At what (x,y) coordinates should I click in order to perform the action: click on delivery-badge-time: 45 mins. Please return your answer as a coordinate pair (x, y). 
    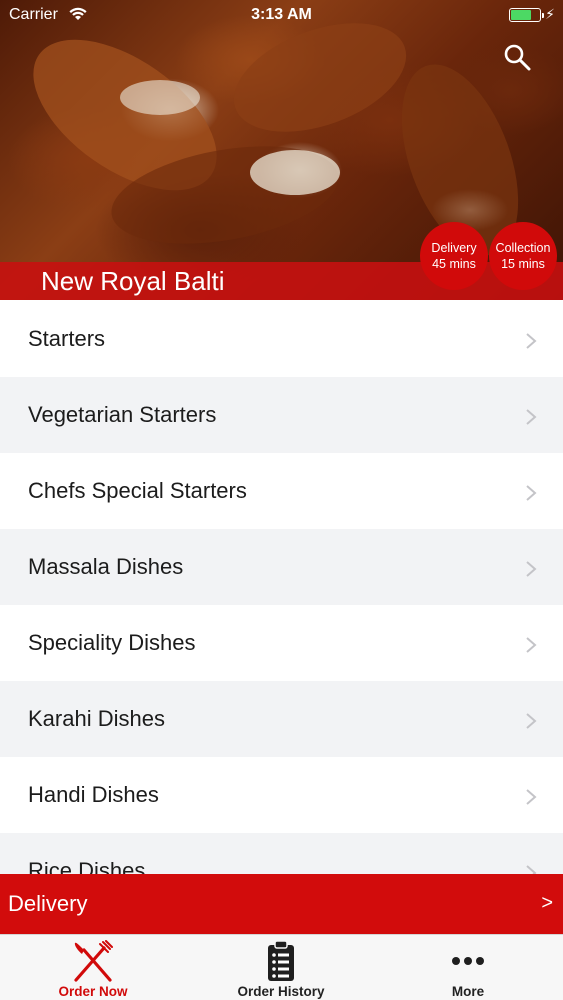
    Looking at the image, I should click on (454, 264).